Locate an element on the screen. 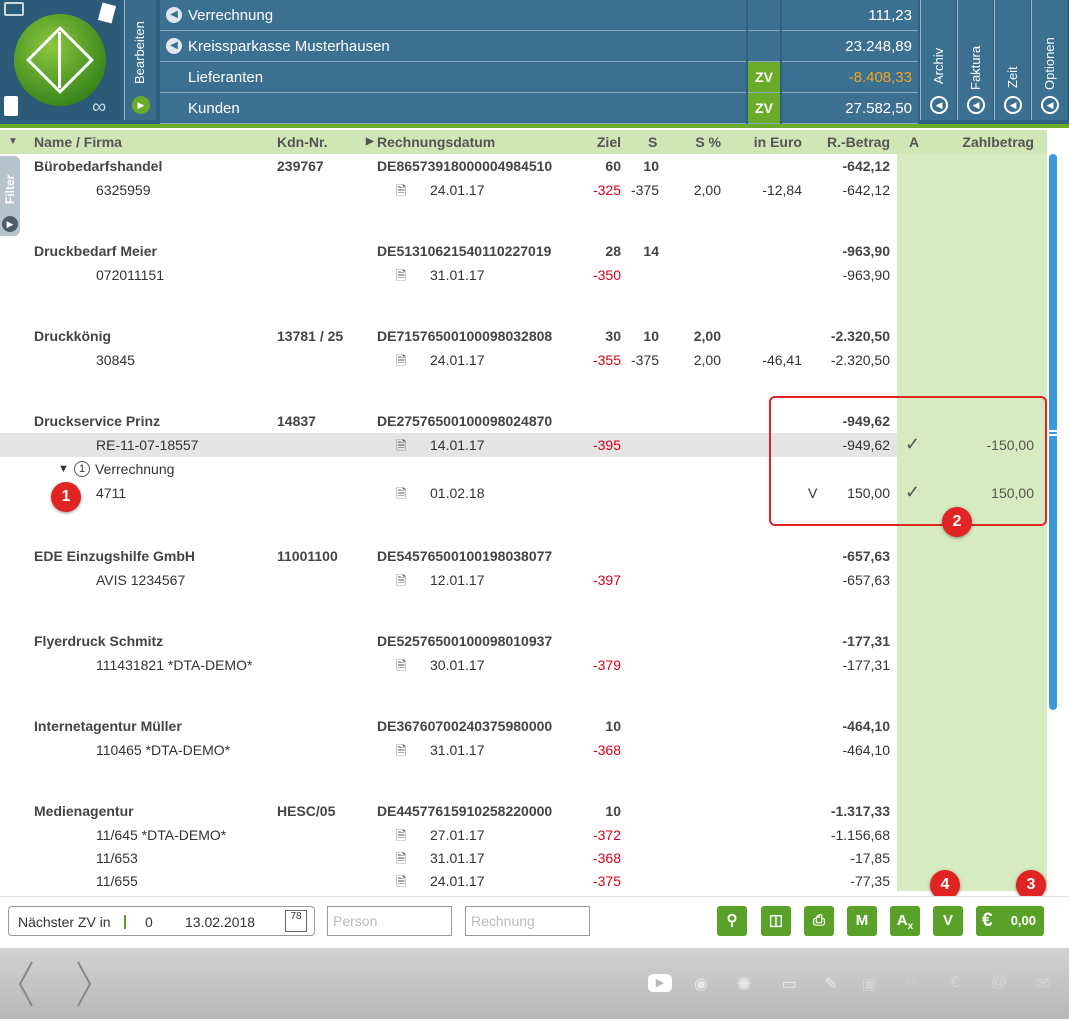  tab-zeit: Zeit ◀ is located at coordinates (1012, 60).